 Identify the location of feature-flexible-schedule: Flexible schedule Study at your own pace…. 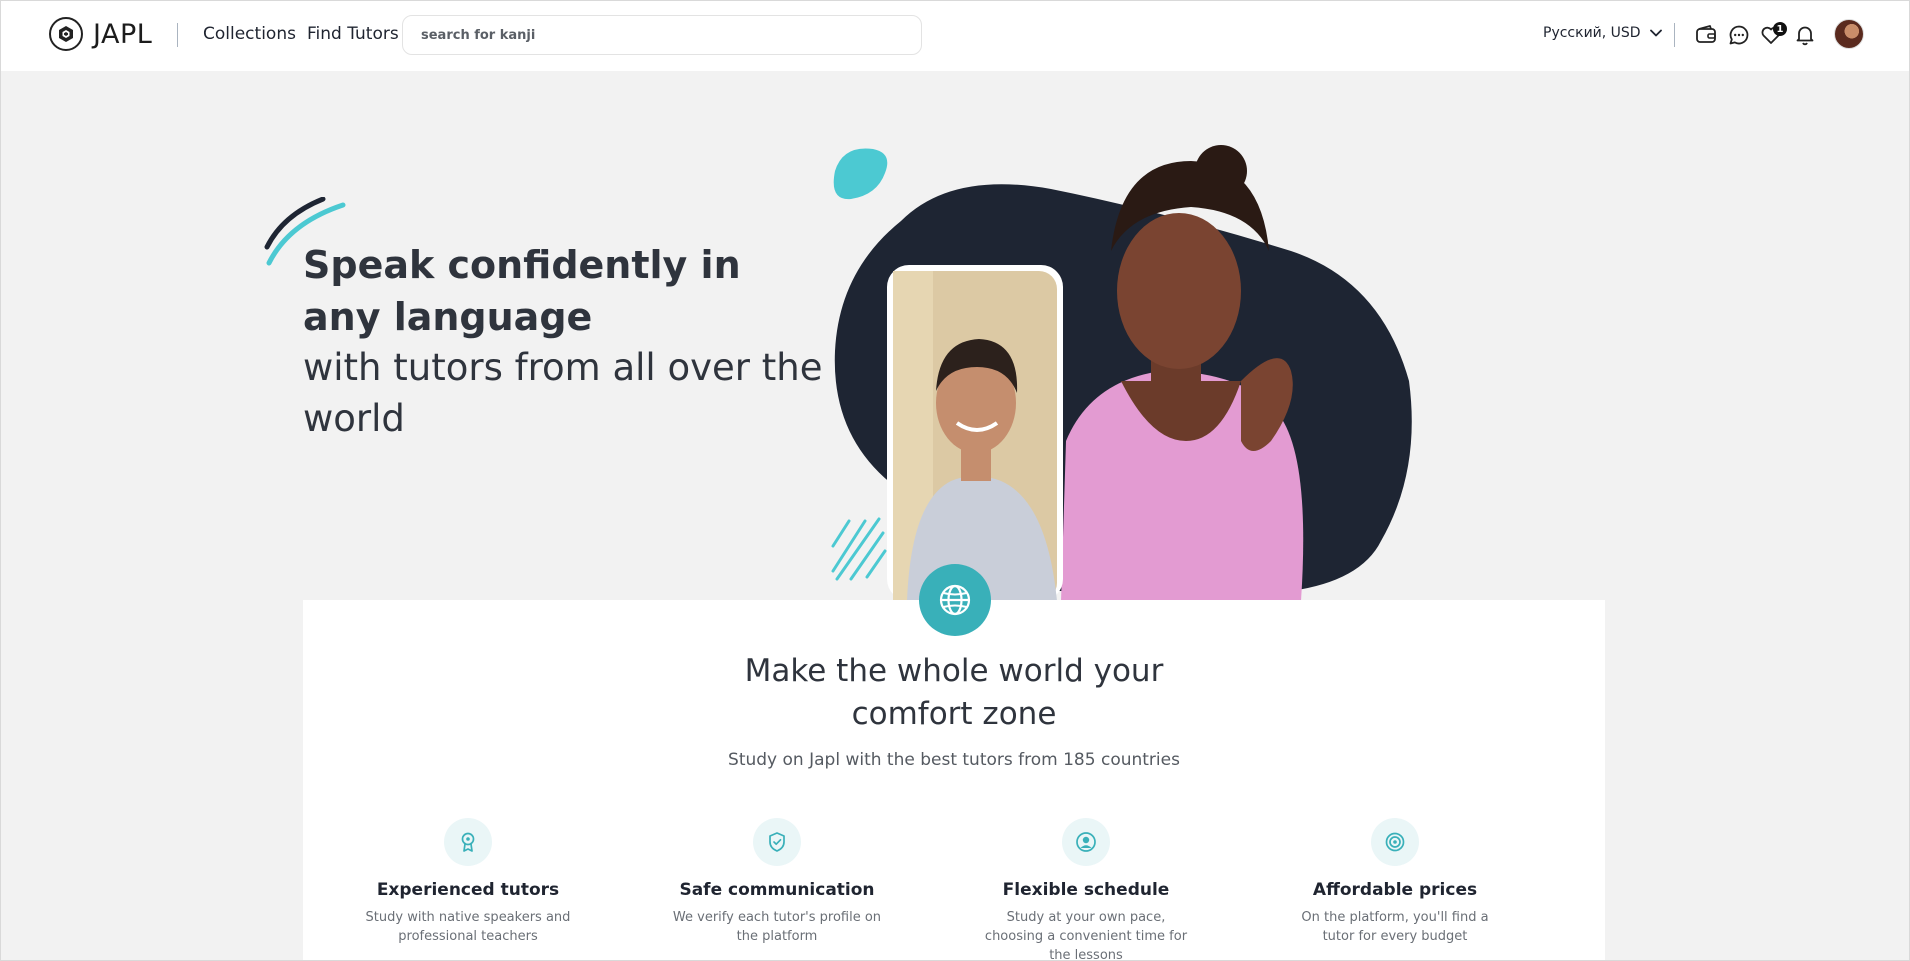
(1086, 889).